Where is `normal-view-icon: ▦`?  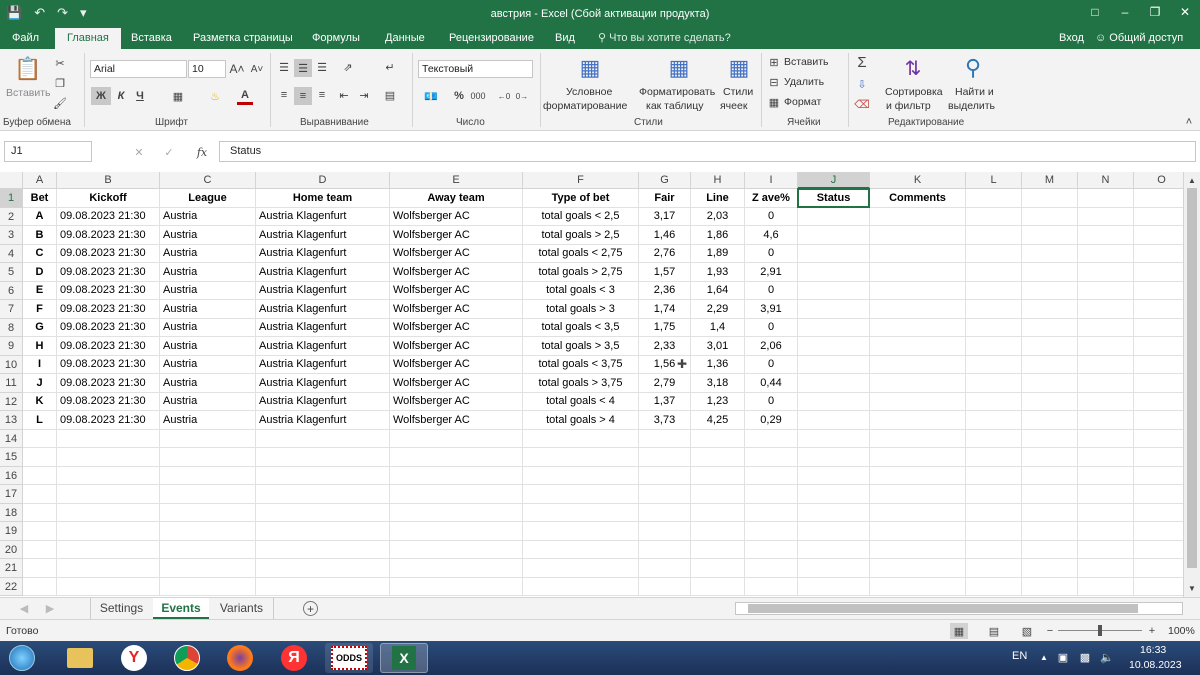 normal-view-icon: ▦ is located at coordinates (959, 631).